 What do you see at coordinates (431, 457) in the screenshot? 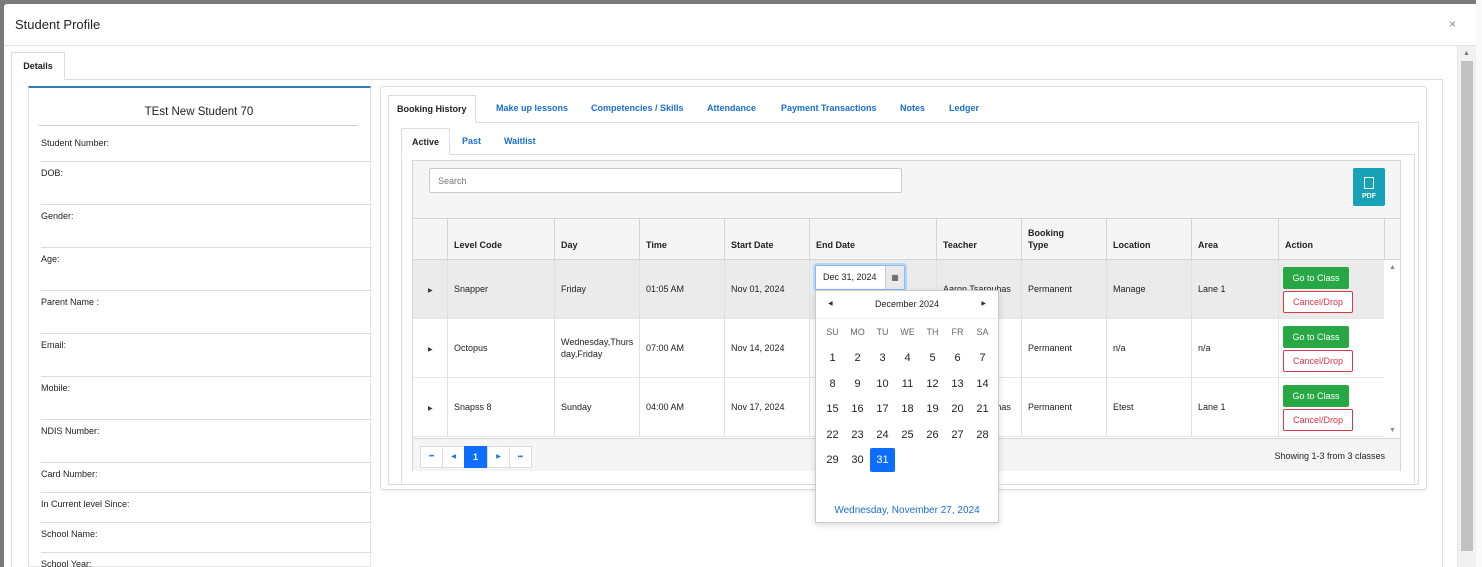
I see `first-page-button: ⏮` at bounding box center [431, 457].